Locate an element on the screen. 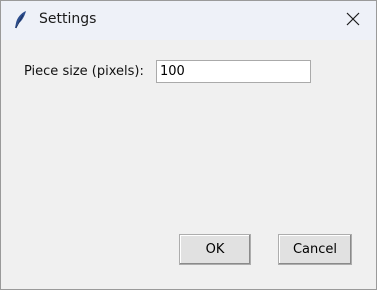 The height and width of the screenshot is (290, 377). ok-button: OK is located at coordinates (215, 249).